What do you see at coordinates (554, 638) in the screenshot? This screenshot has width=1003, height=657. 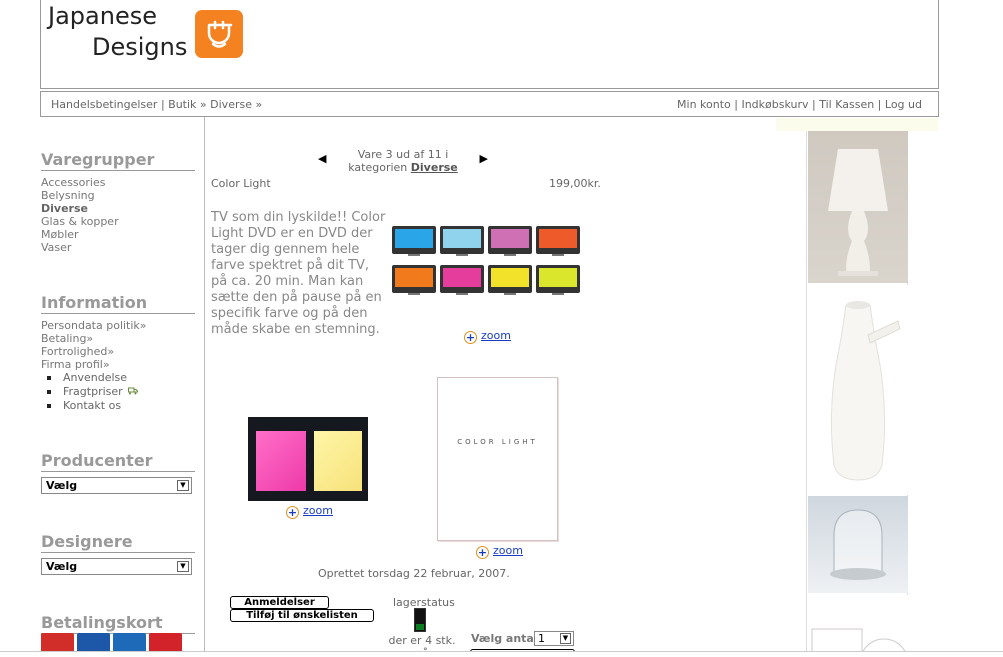 I see `quantity-select: 1 ▼` at bounding box center [554, 638].